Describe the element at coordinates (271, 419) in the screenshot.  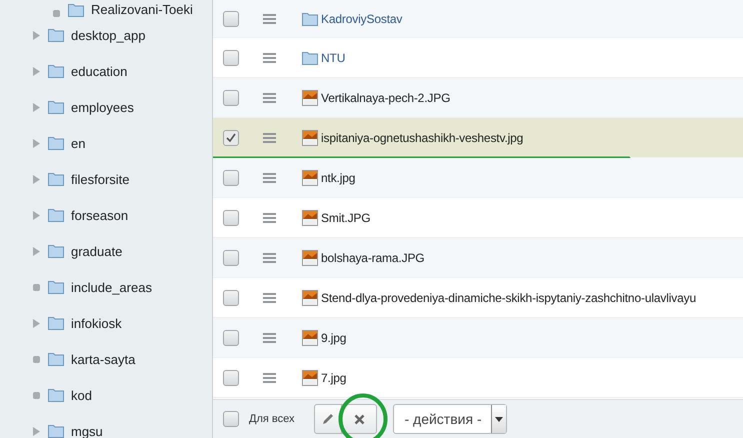
I see `select-all-label: Для всех` at that location.